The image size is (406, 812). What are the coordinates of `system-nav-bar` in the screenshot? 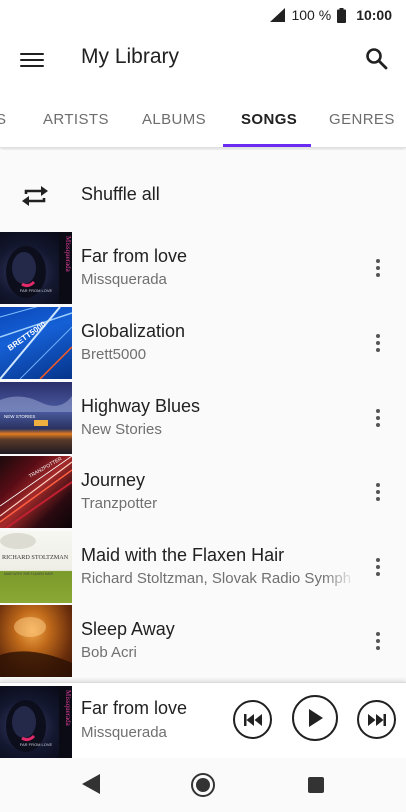 It's located at (203, 785).